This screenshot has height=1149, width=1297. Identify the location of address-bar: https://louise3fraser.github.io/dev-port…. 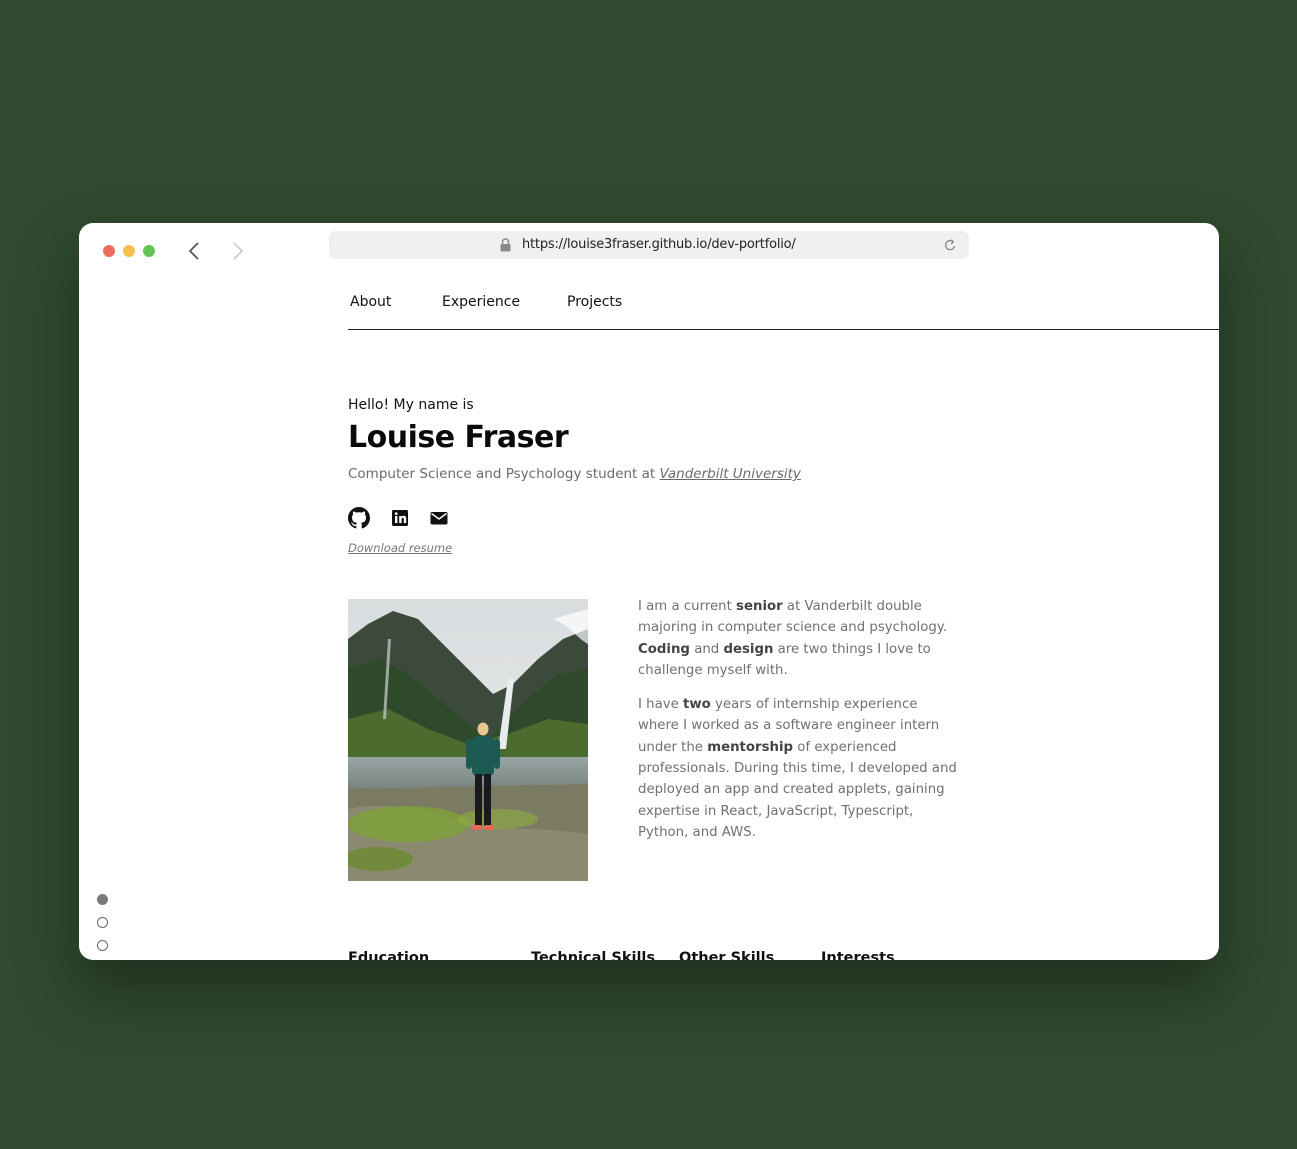
(649, 245).